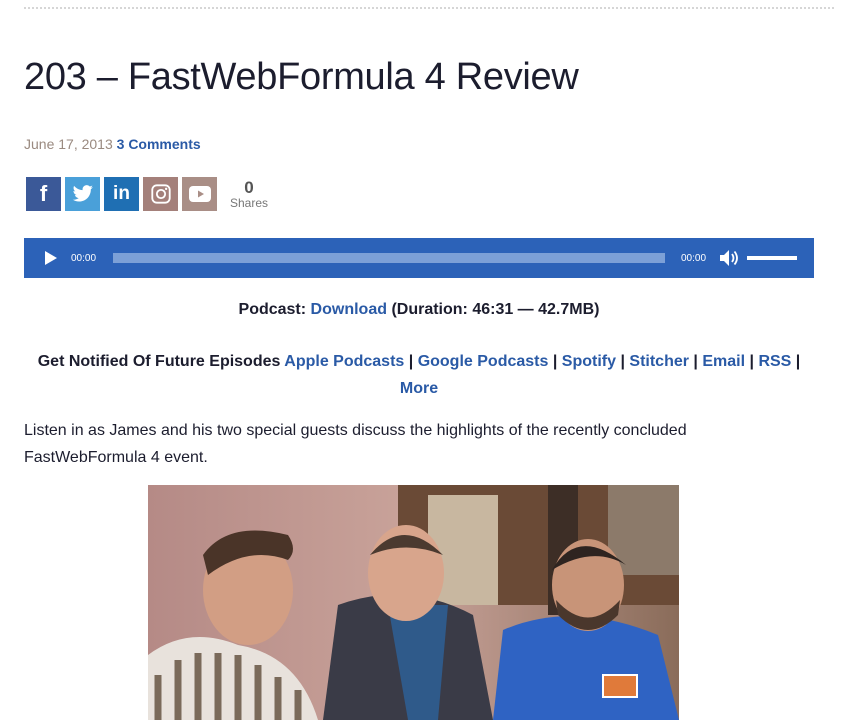  I want to click on youtube-icon, so click(199, 194).